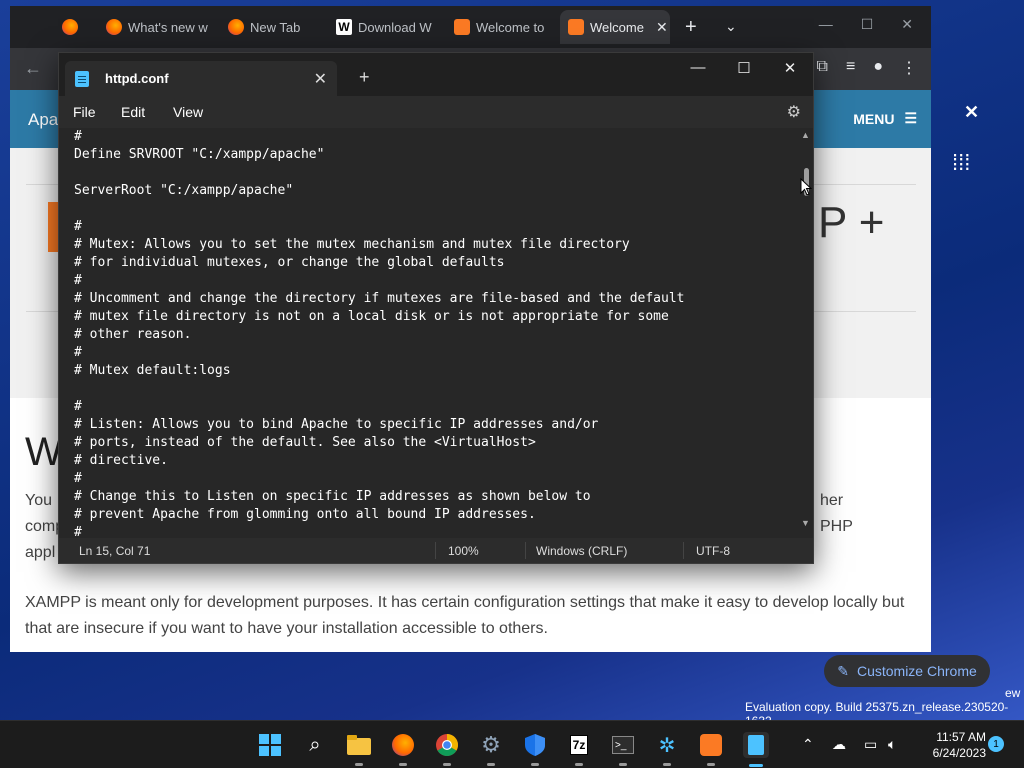 The width and height of the screenshot is (1024, 768). Describe the element at coordinates (491, 749) in the screenshot. I see `settings-icon: ⚙` at that location.